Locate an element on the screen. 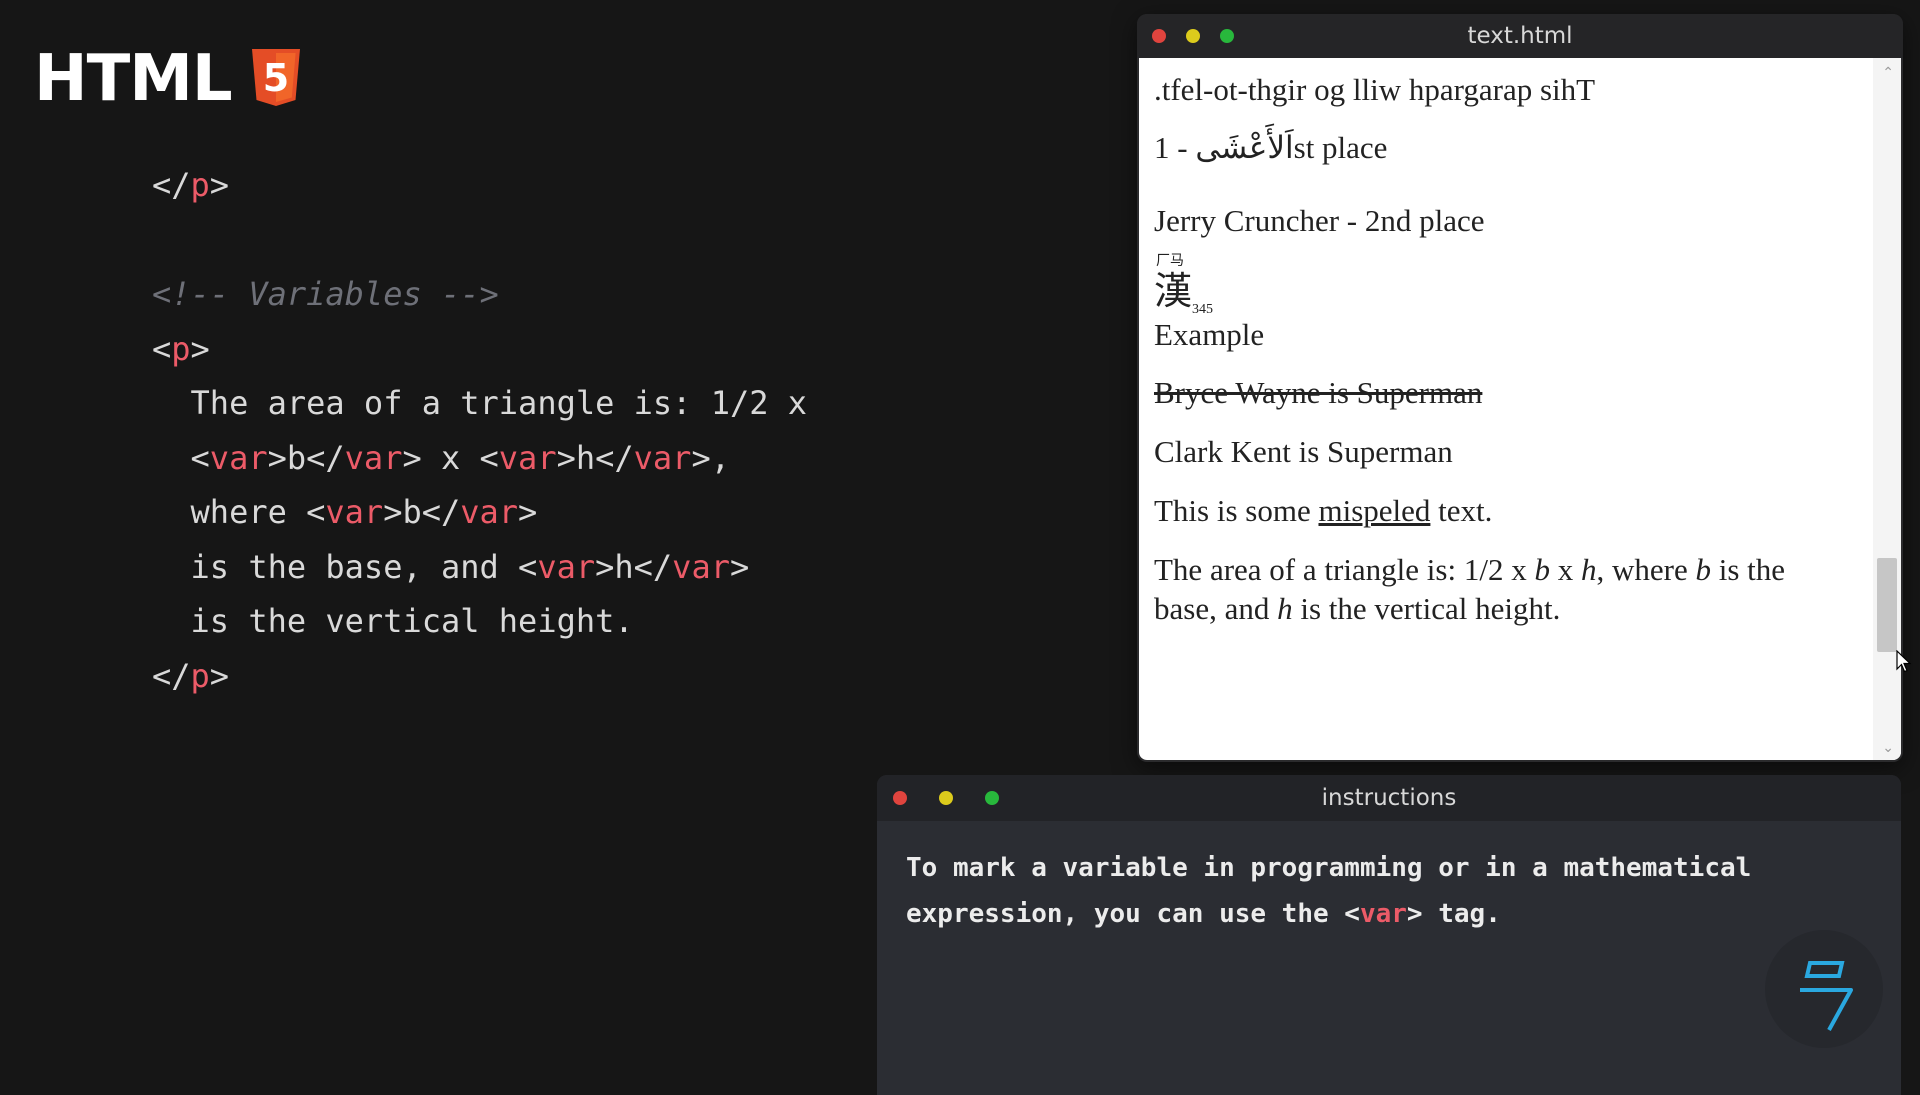  html5-badge-number: 5 is located at coordinates (275, 78).